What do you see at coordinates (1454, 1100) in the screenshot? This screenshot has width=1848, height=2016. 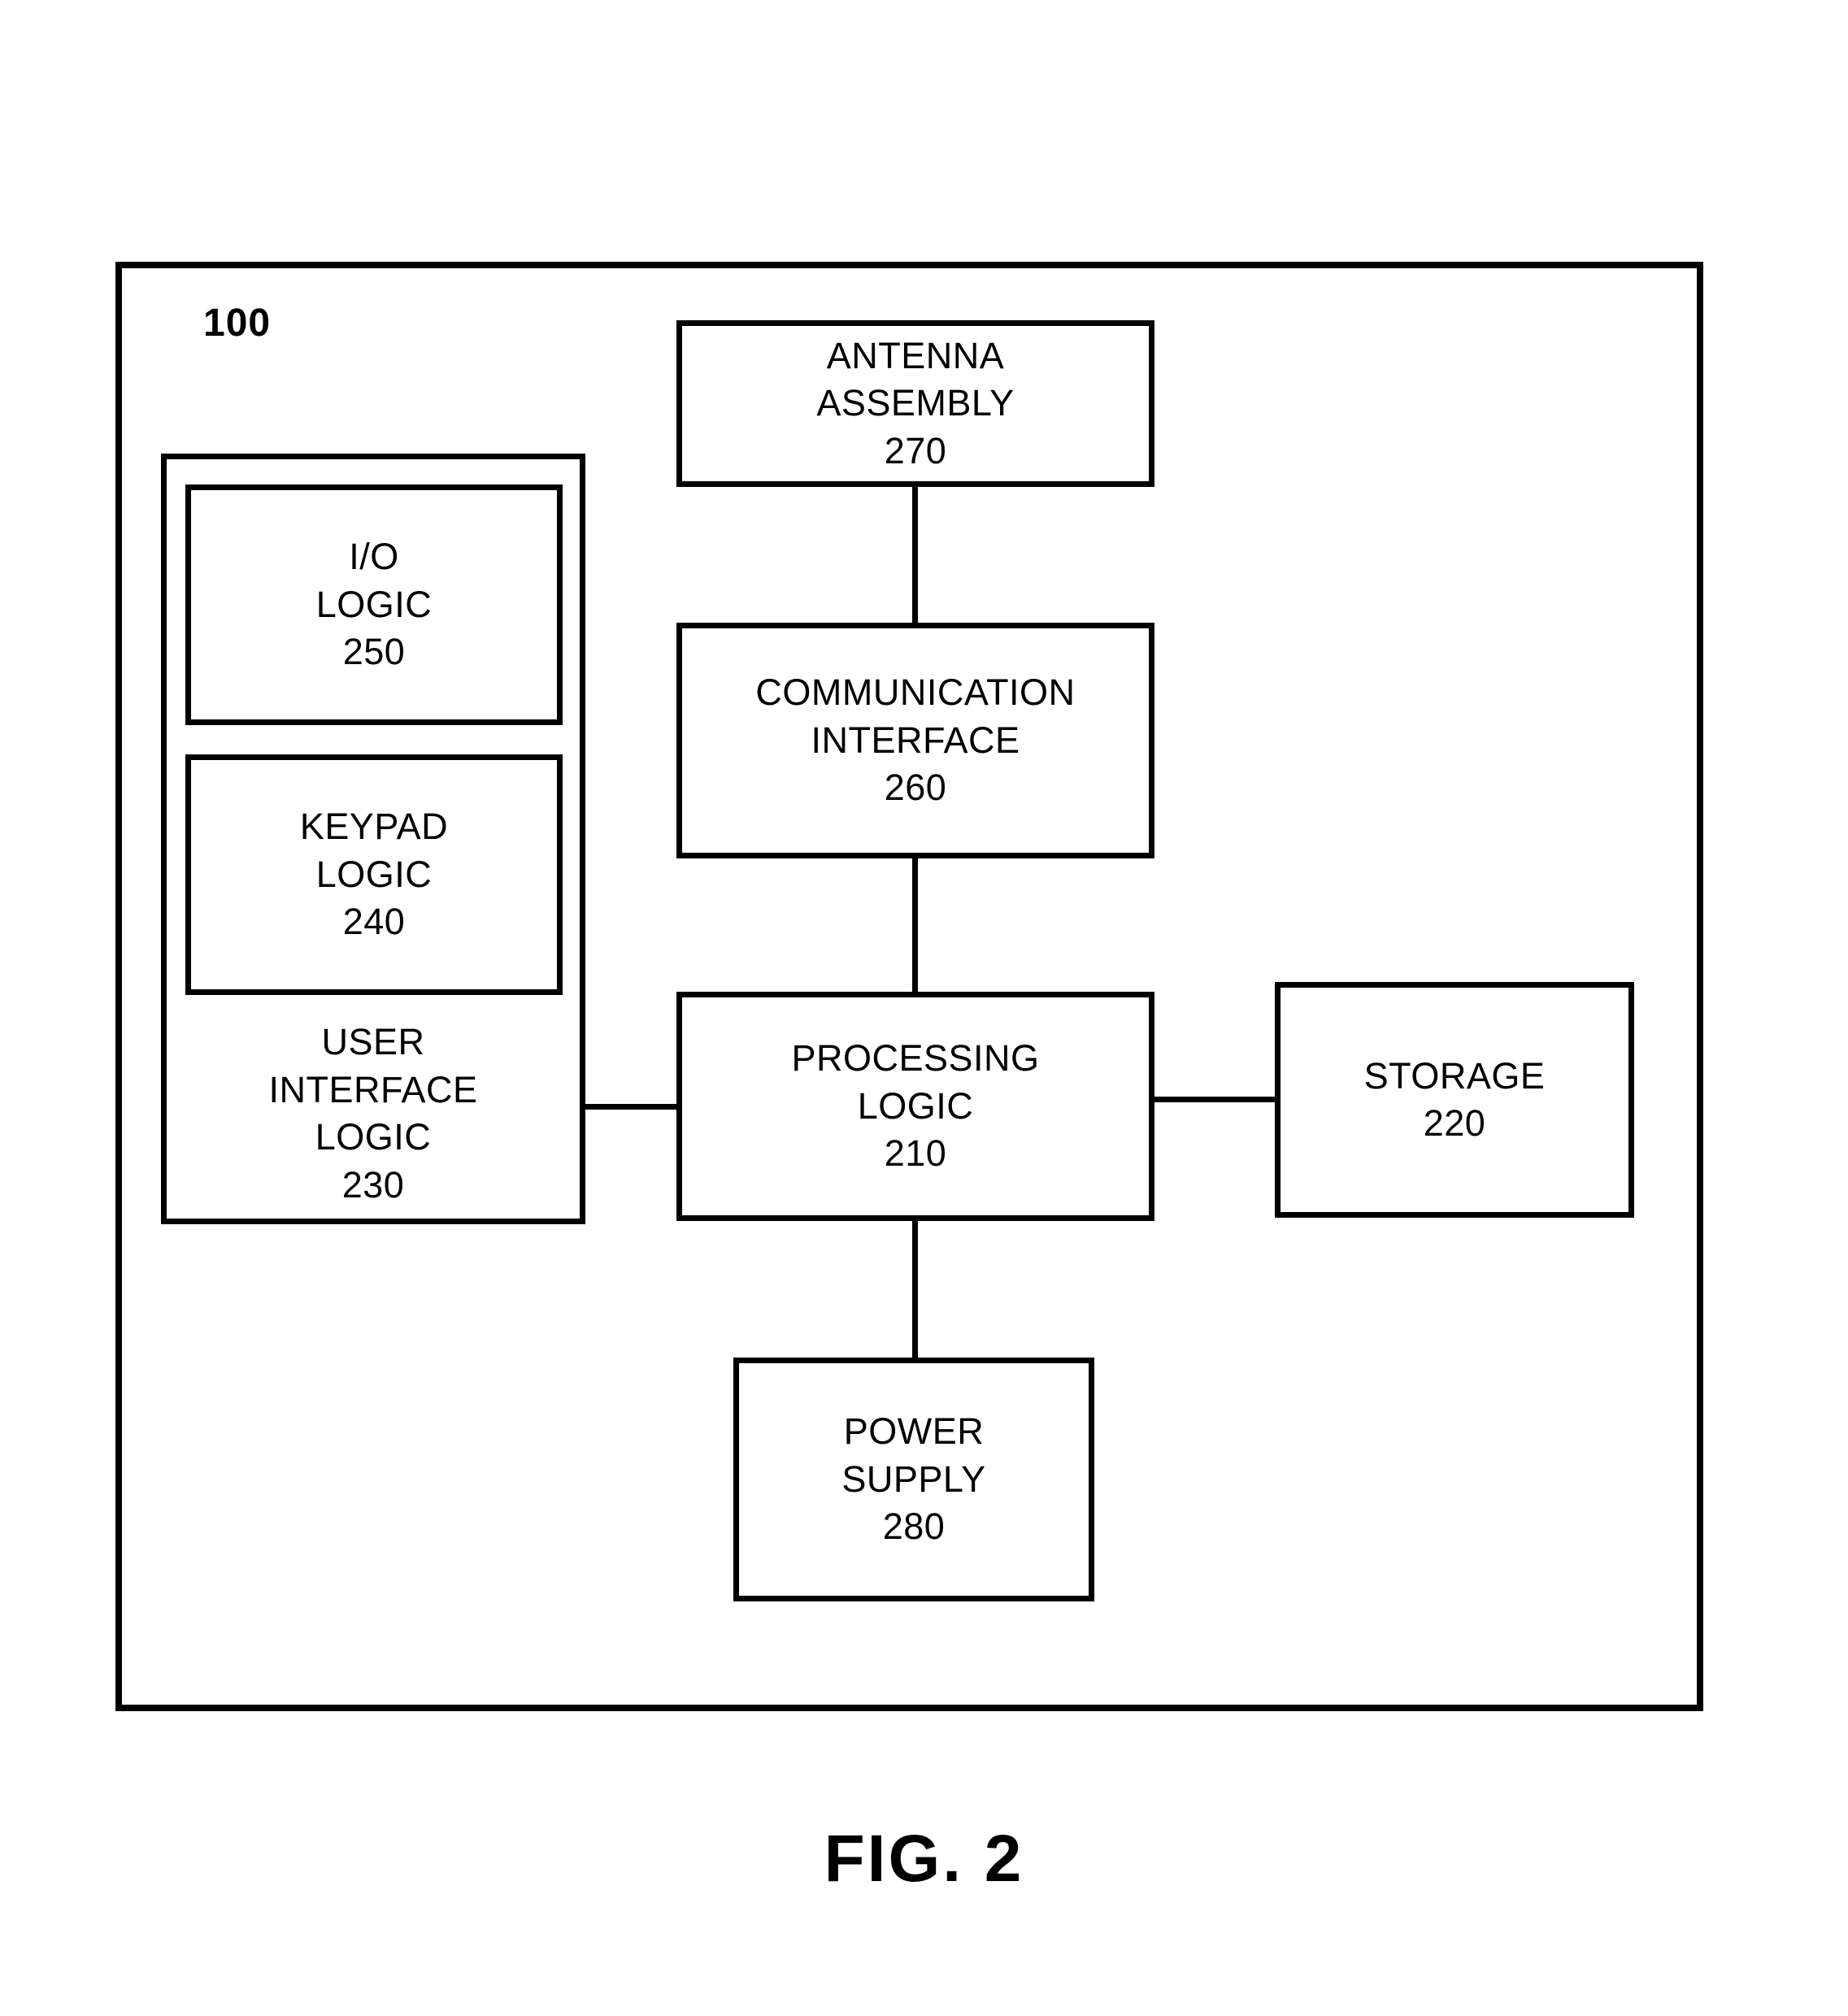 I see `storage-label: STORAGE 220` at bounding box center [1454, 1100].